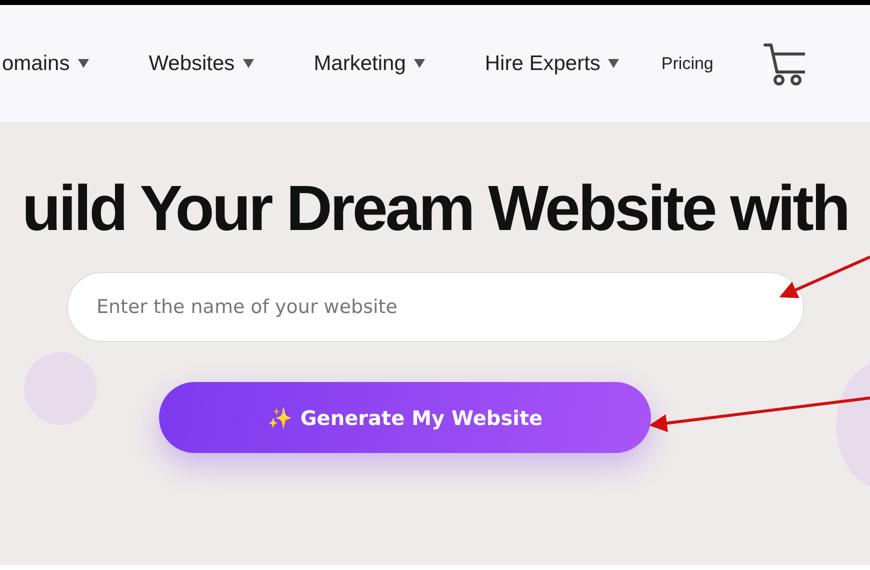 The height and width of the screenshot is (570, 870). Describe the element at coordinates (687, 64) in the screenshot. I see `nav-link: Pricing` at that location.